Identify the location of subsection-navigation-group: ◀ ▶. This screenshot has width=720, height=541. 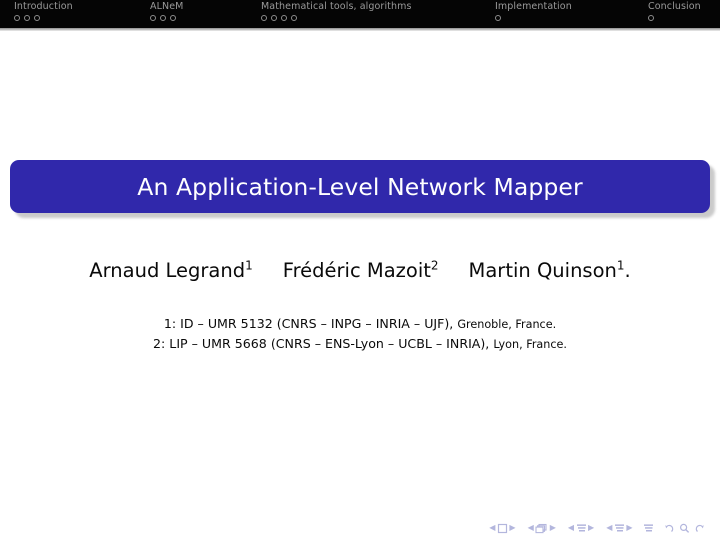
(580, 528).